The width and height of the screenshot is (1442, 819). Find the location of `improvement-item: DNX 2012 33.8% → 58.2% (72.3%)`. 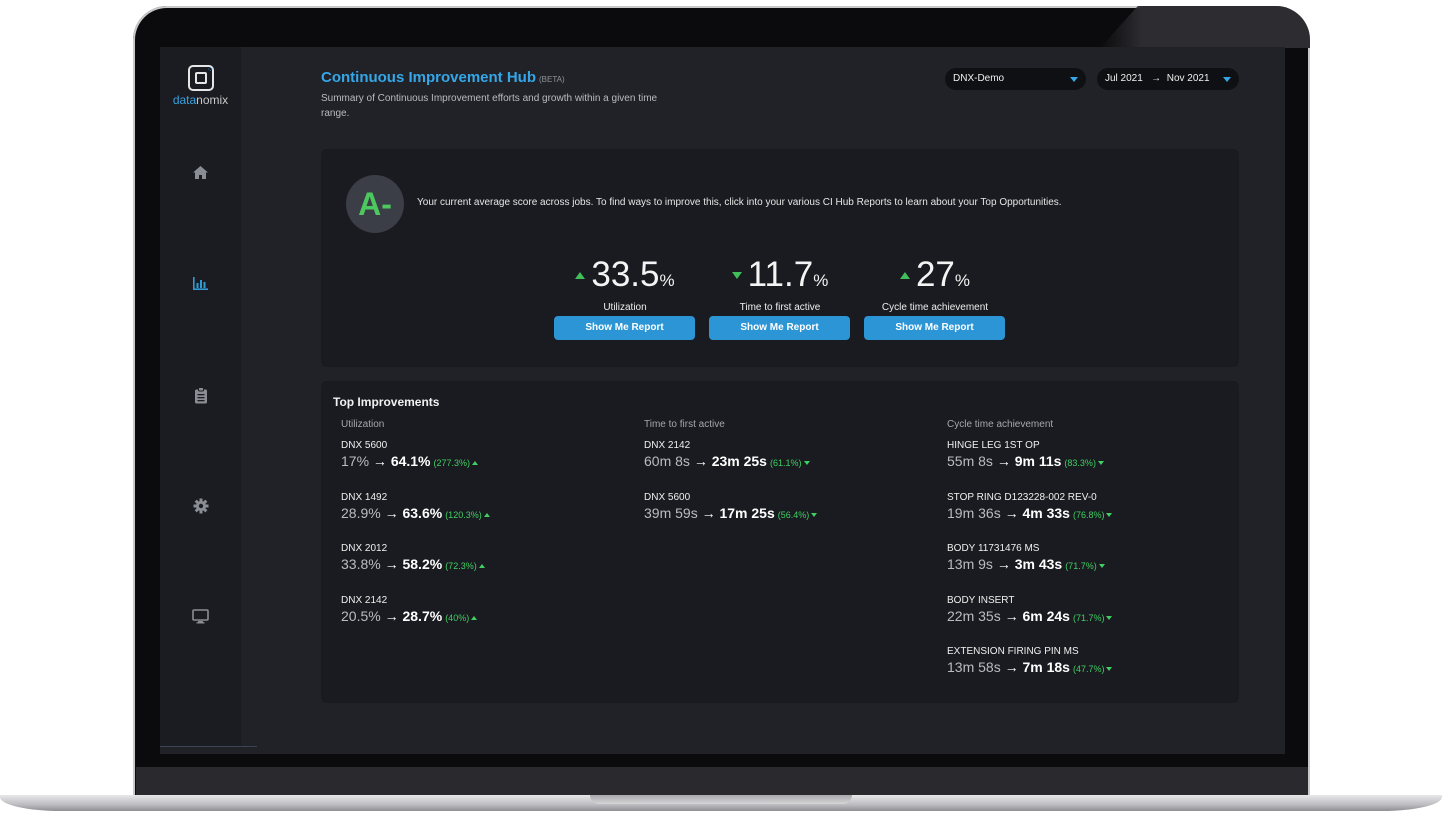

improvement-item: DNX 2012 33.8% → 58.2% (72.3%) is located at coordinates (486, 569).